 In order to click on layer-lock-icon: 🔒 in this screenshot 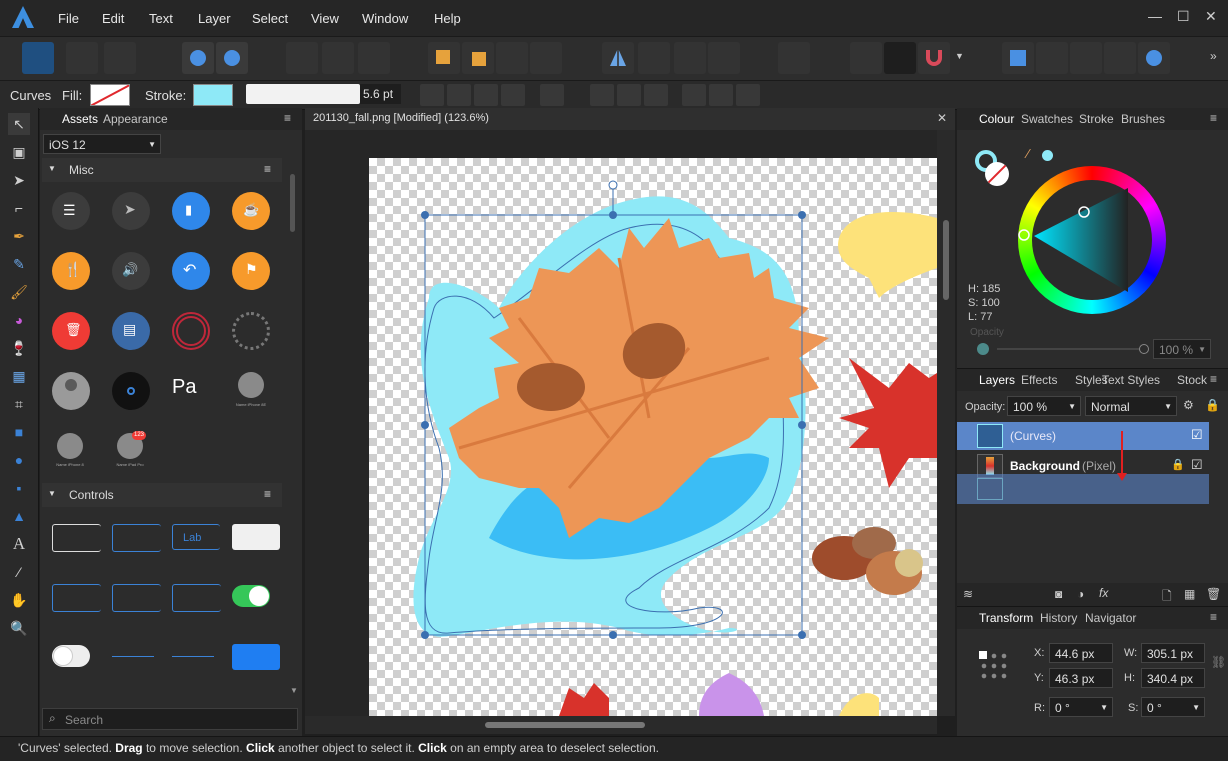, I will do `click(1178, 464)`.